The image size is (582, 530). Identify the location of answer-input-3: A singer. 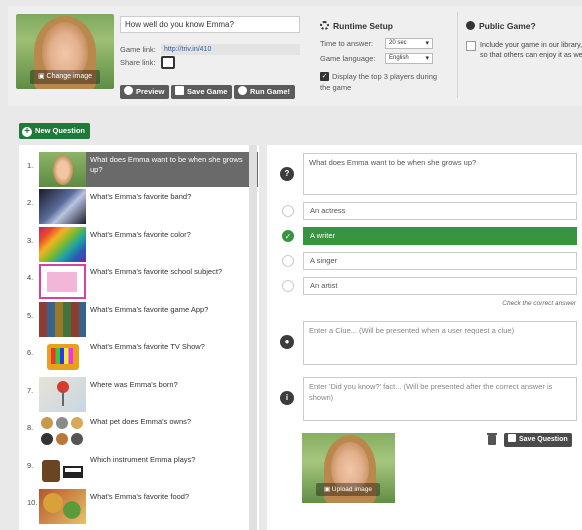
(440, 261).